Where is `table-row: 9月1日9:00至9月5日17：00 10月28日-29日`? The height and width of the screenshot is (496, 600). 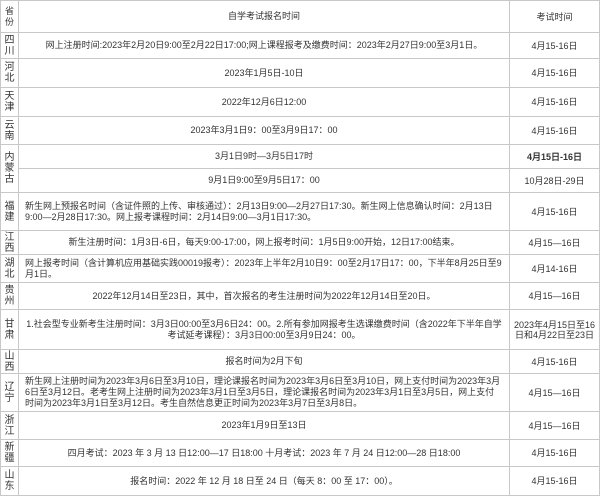 table-row: 9月1日9:00至9月5日17：00 10月28日-29日 is located at coordinates (300, 180).